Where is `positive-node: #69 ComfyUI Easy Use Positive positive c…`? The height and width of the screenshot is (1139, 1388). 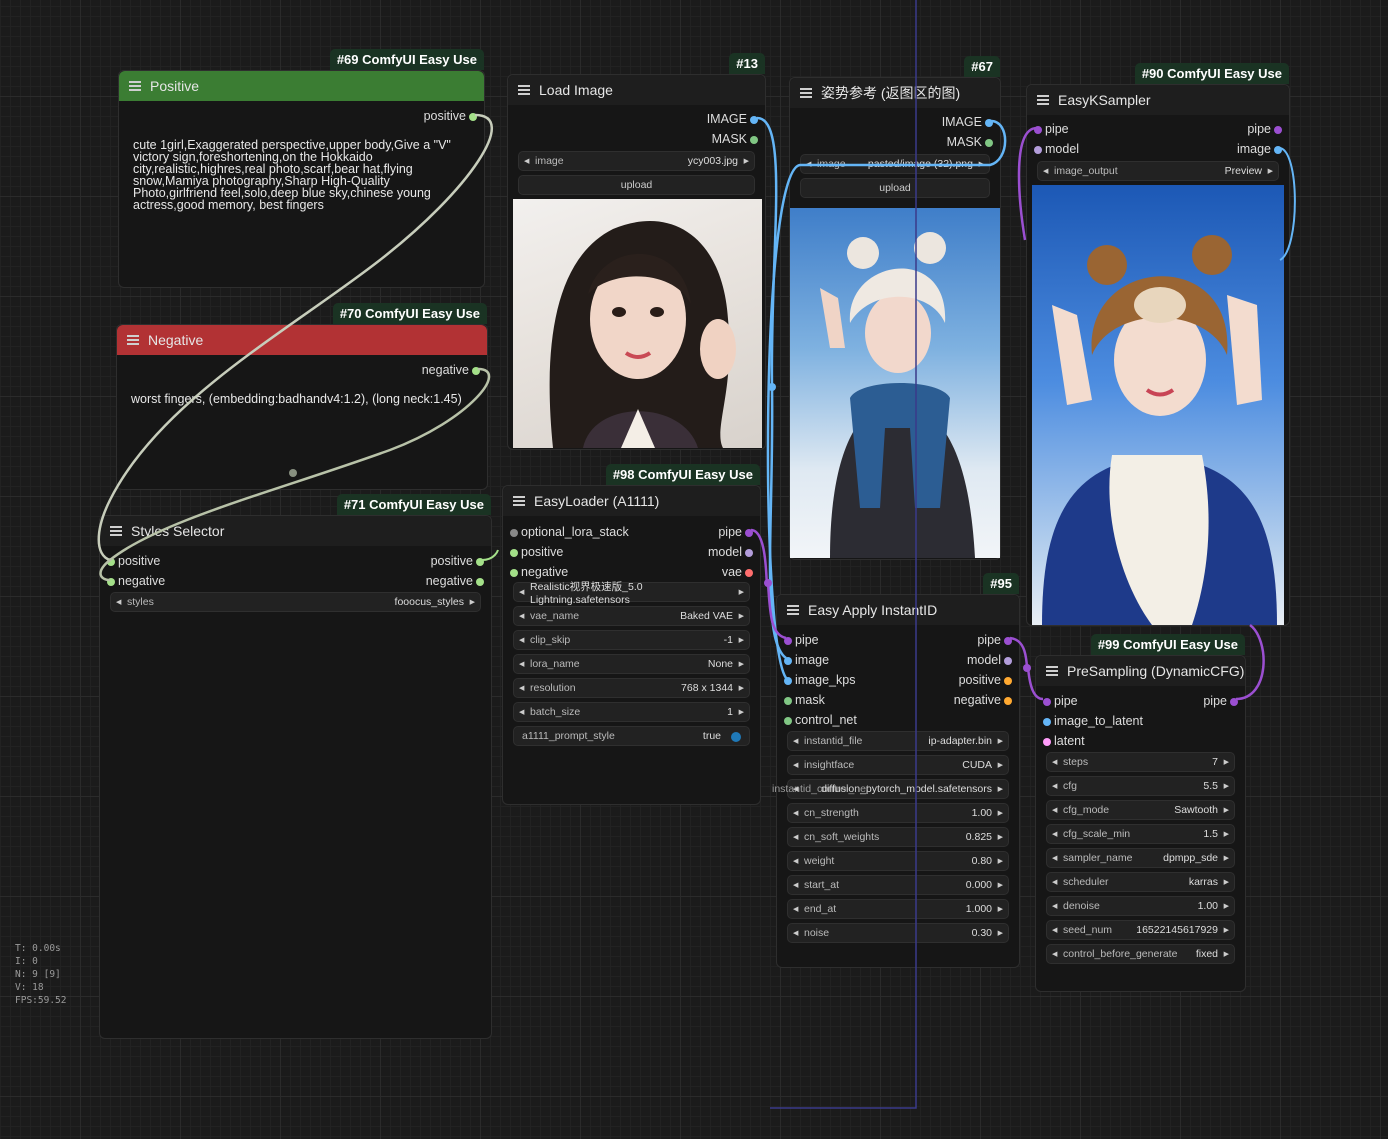
positive-node: #69 ComfyUI Easy Use Positive positive c… is located at coordinates (301, 168).